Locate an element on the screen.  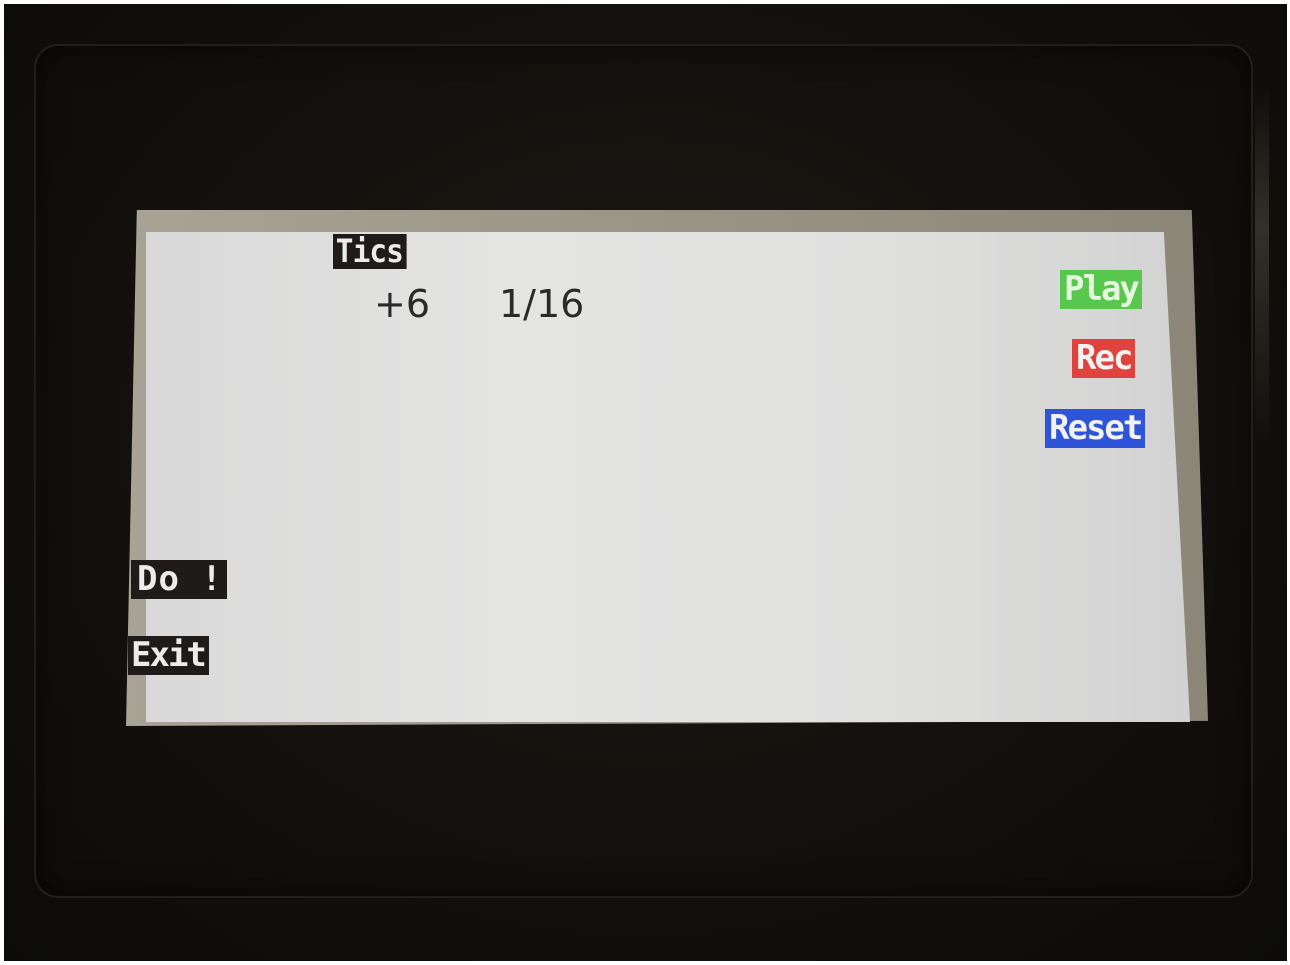
exit-button: Exit is located at coordinates (168, 655).